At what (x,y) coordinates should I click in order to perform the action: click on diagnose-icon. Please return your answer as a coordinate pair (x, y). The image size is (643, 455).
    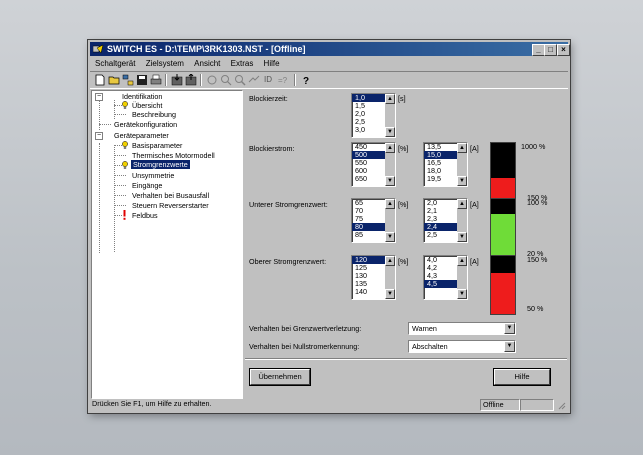
    Looking at the image, I should click on (212, 80).